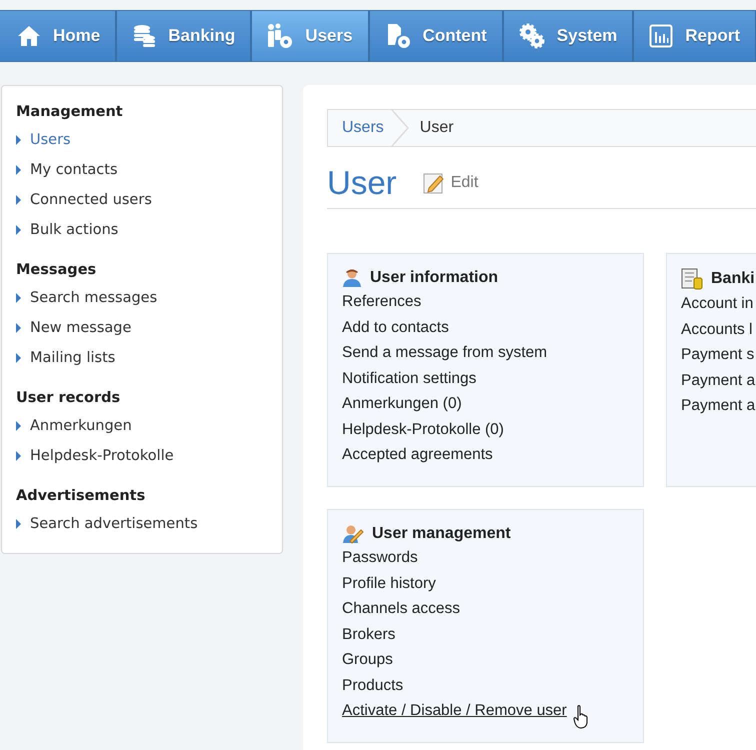  Describe the element at coordinates (50, 140) in the screenshot. I see `sidebar-link: Users` at that location.